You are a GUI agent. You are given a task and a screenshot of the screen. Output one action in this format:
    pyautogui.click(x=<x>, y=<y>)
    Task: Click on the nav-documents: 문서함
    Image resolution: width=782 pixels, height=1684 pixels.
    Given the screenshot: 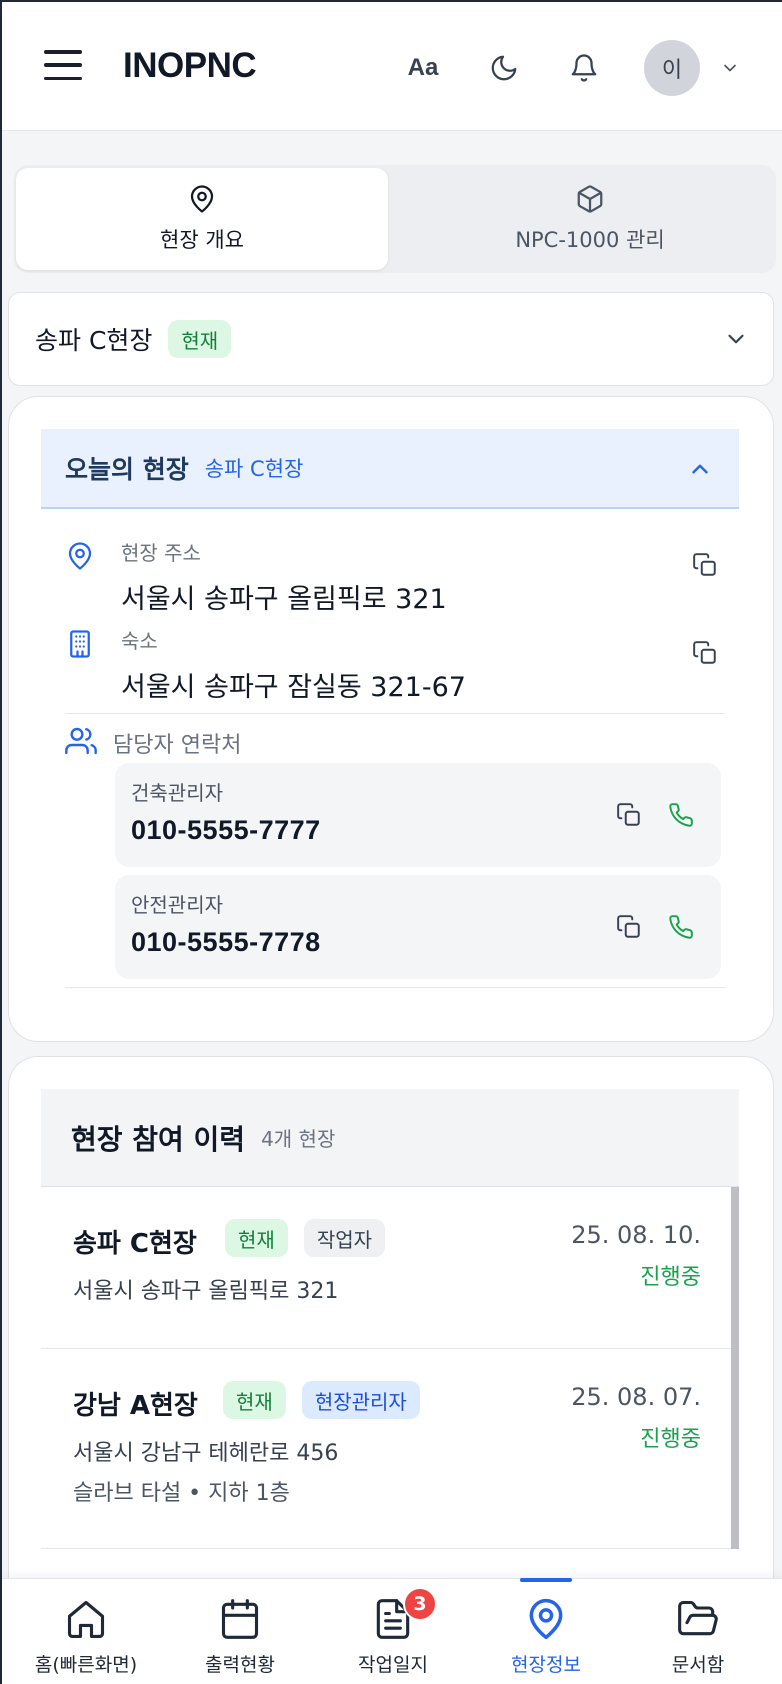 What is the action you would take?
    pyautogui.click(x=698, y=1631)
    